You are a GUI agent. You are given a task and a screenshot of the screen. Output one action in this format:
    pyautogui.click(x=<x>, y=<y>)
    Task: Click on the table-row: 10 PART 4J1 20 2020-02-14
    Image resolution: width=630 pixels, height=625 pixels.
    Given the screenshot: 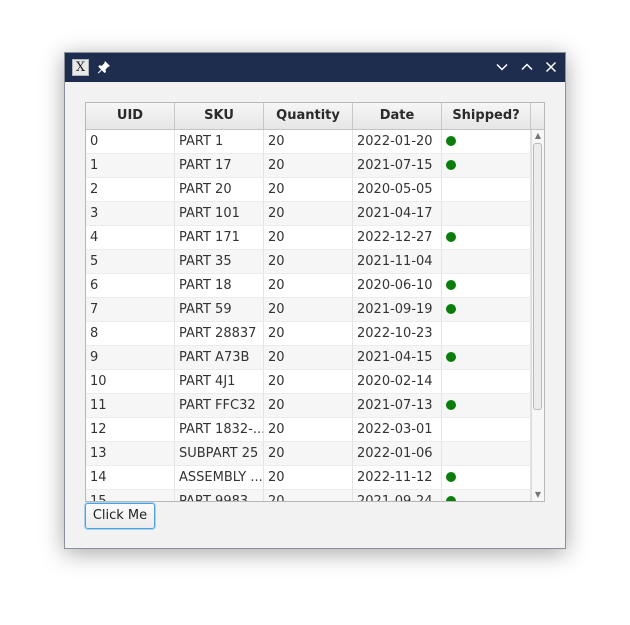 What is the action you would take?
    pyautogui.click(x=308, y=382)
    